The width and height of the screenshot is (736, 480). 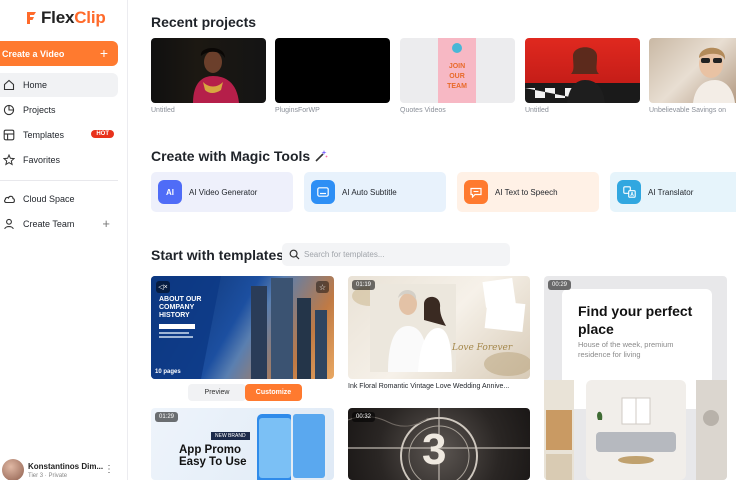 I want to click on template-search-box, so click(x=396, y=254).